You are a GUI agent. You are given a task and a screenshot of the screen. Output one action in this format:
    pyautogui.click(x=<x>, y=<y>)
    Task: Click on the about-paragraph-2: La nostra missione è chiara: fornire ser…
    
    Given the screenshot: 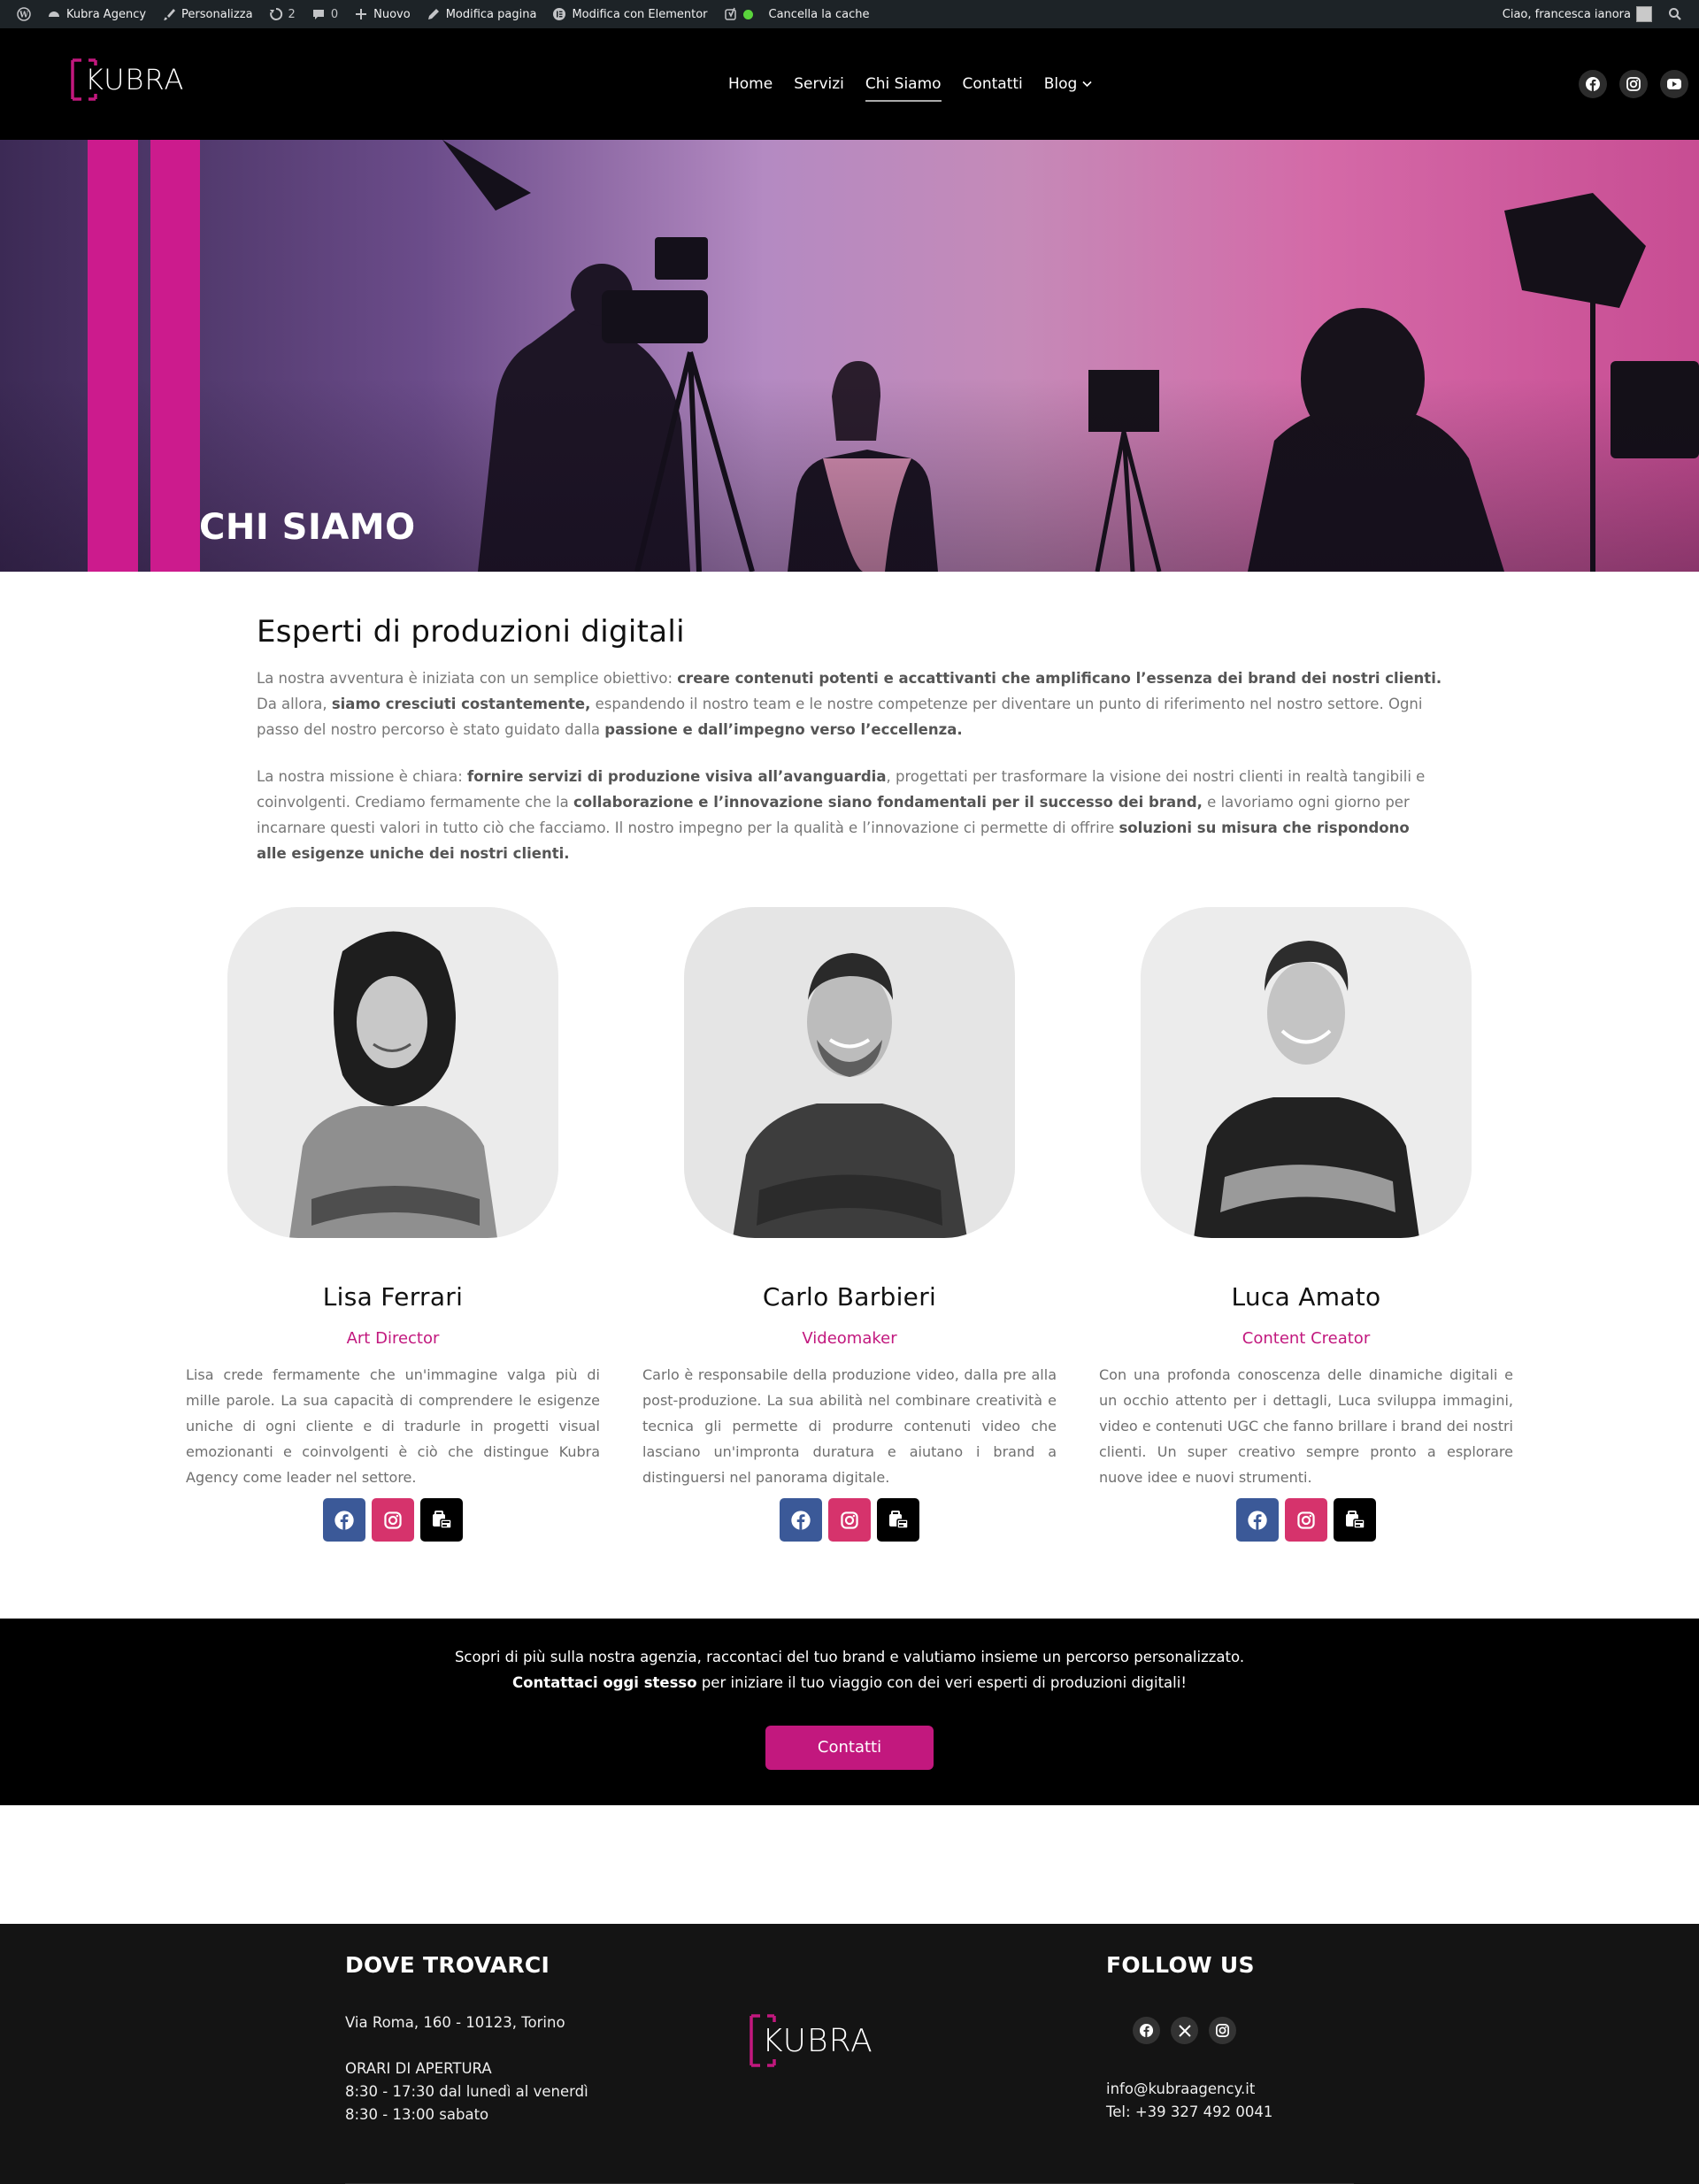 What is the action you would take?
    pyautogui.click(x=849, y=815)
    